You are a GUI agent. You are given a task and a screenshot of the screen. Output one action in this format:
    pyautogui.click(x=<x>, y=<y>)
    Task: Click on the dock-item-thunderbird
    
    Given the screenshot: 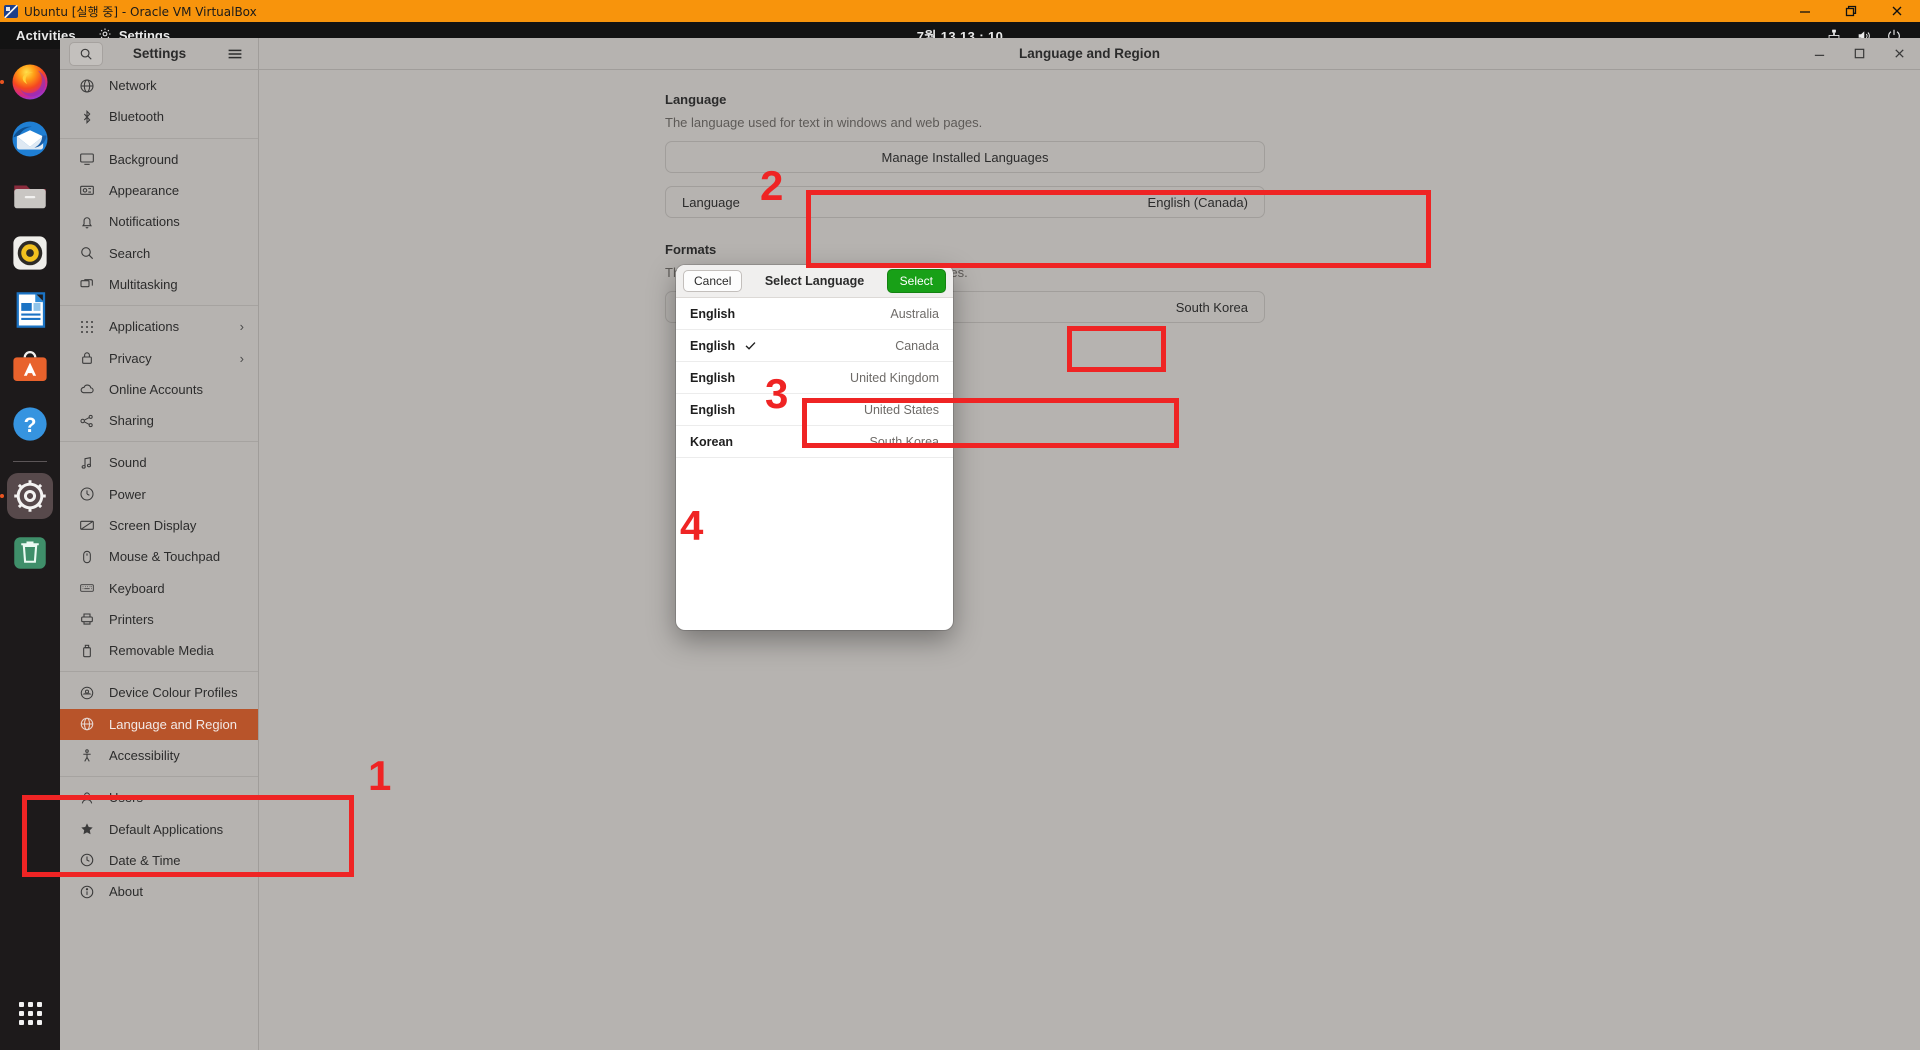 What is the action you would take?
    pyautogui.click(x=30, y=139)
    